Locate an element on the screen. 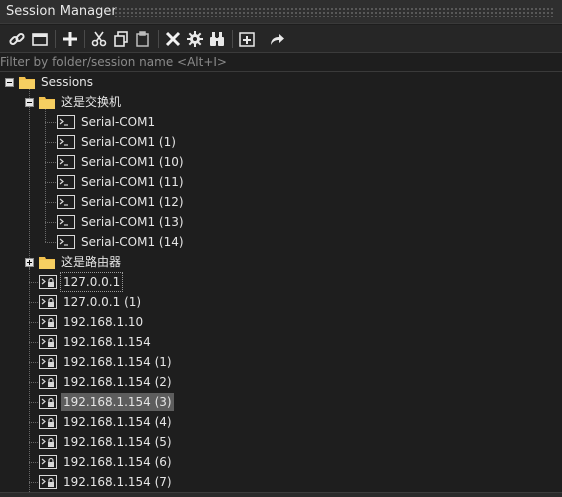 The image size is (562, 497). folder1-collapse-toggle is located at coordinates (29, 102).